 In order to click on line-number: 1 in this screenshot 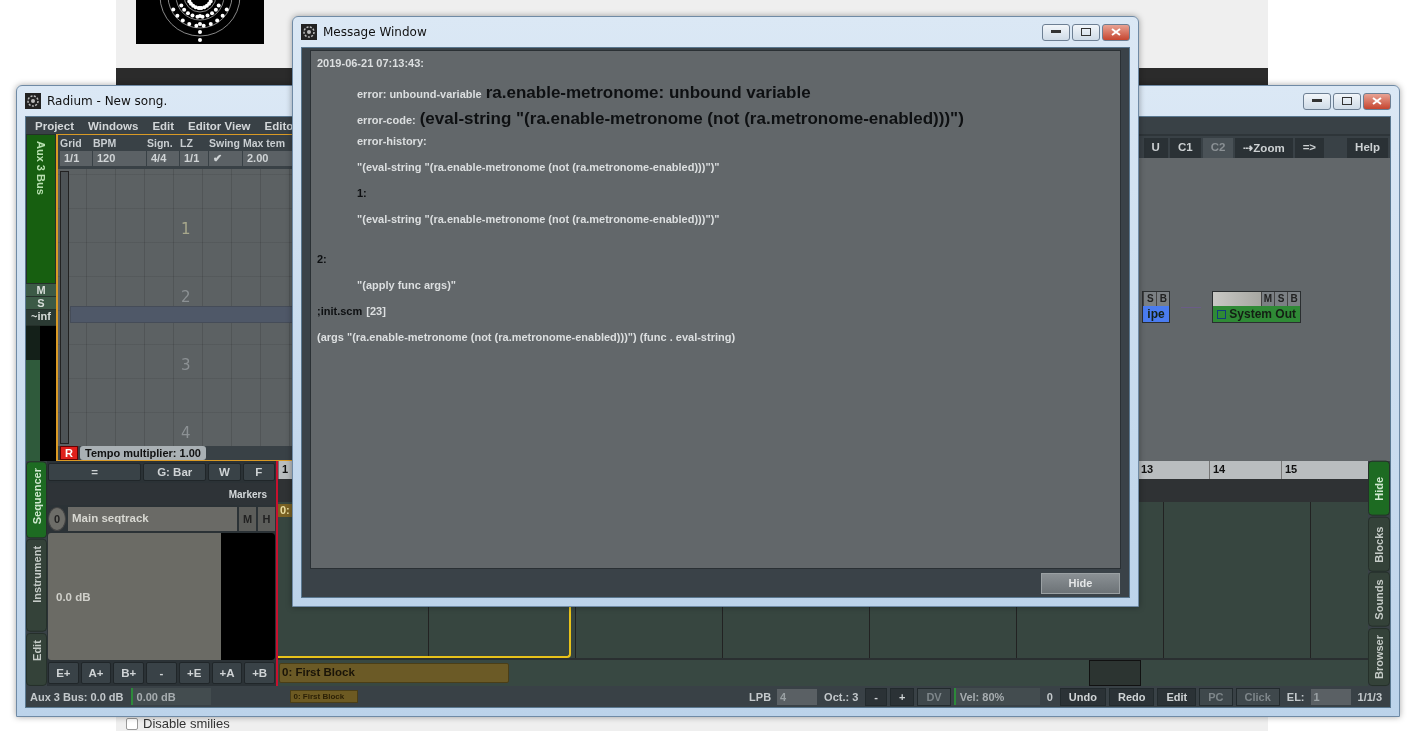, I will do `click(186, 230)`.